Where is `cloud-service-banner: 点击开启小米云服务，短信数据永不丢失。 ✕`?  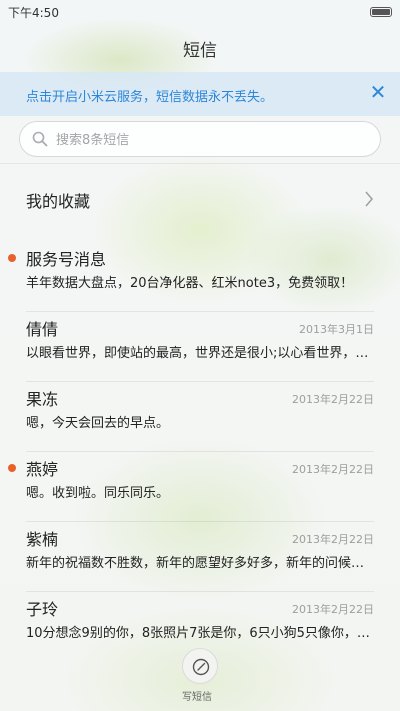 cloud-service-banner: 点击开启小米云服务，短信数据永不丢失。 ✕ is located at coordinates (200, 94).